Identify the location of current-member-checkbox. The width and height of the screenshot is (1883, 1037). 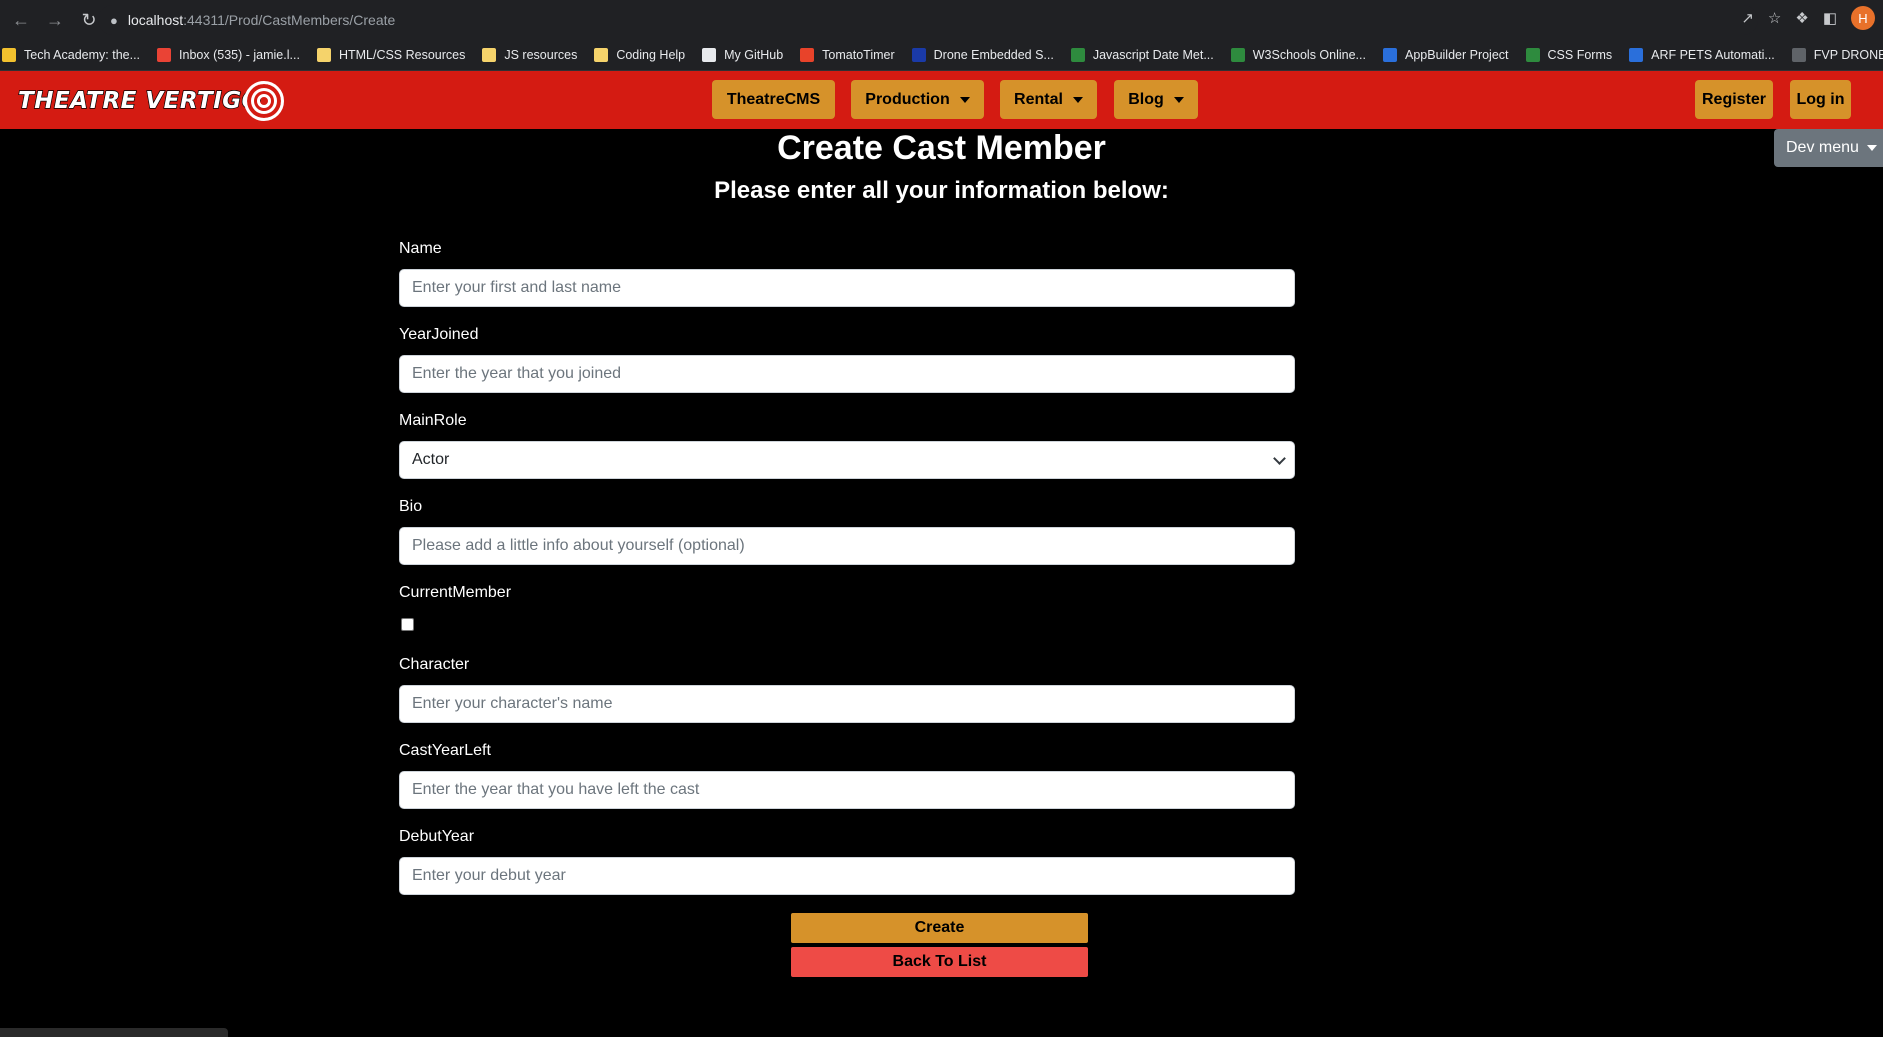
(407, 624).